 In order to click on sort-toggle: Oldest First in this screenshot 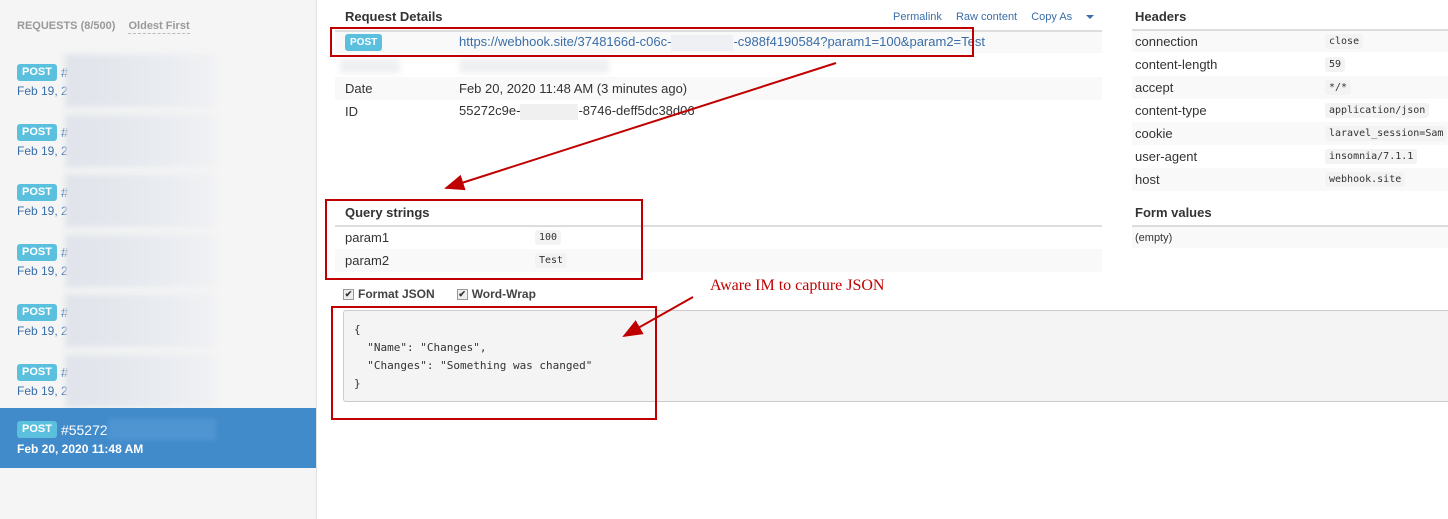, I will do `click(159, 27)`.